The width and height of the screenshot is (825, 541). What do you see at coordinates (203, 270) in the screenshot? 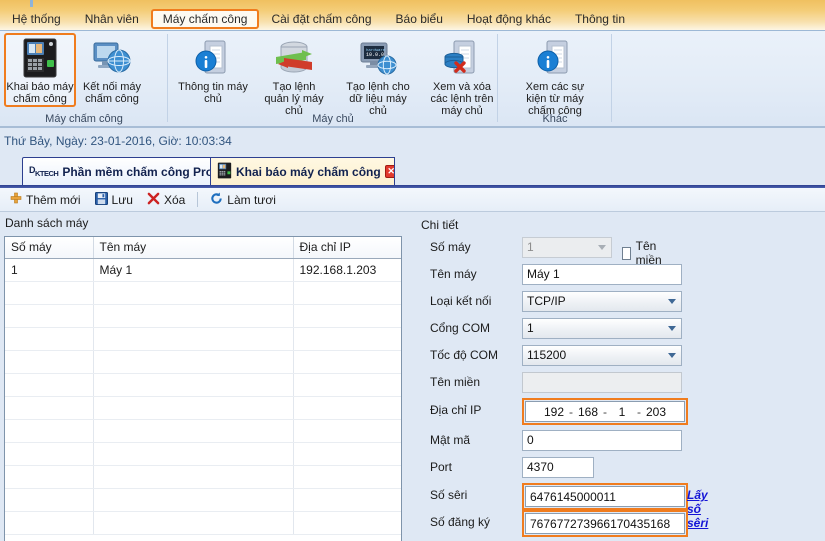
I see `table-row: 1 Máy 1 192.168.1.203` at bounding box center [203, 270].